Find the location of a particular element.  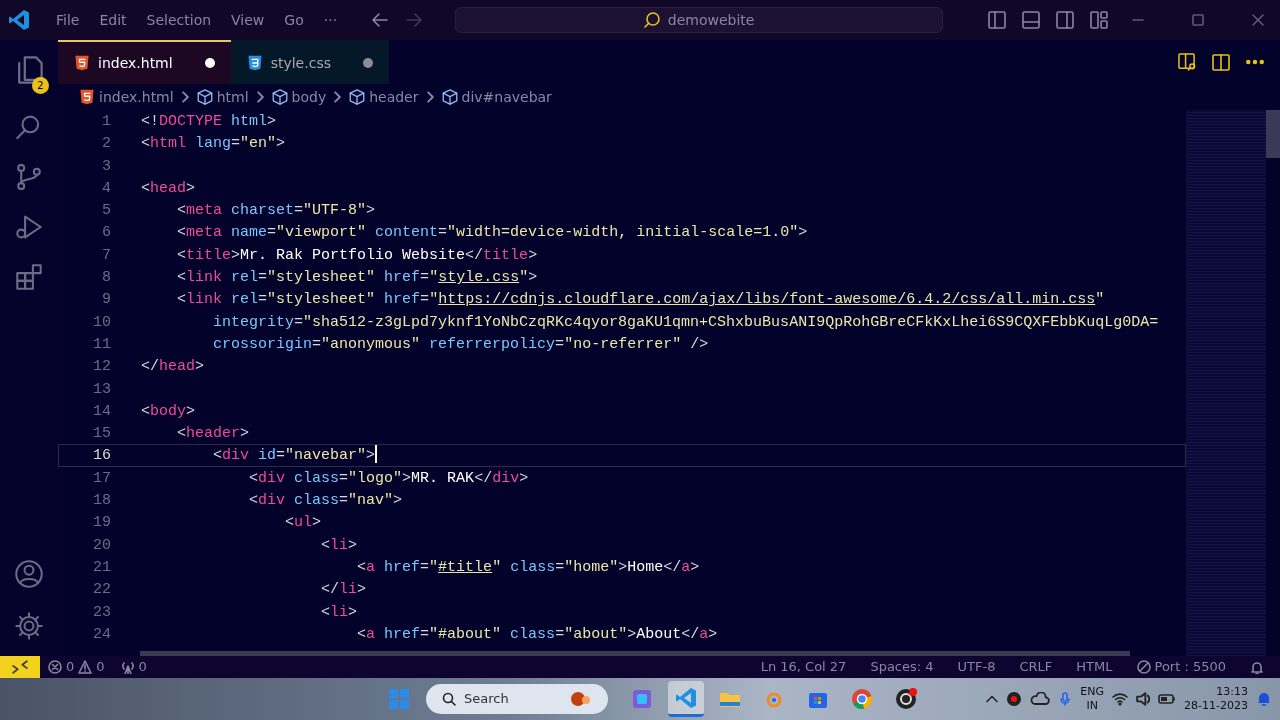

settings-icon is located at coordinates (29, 626).